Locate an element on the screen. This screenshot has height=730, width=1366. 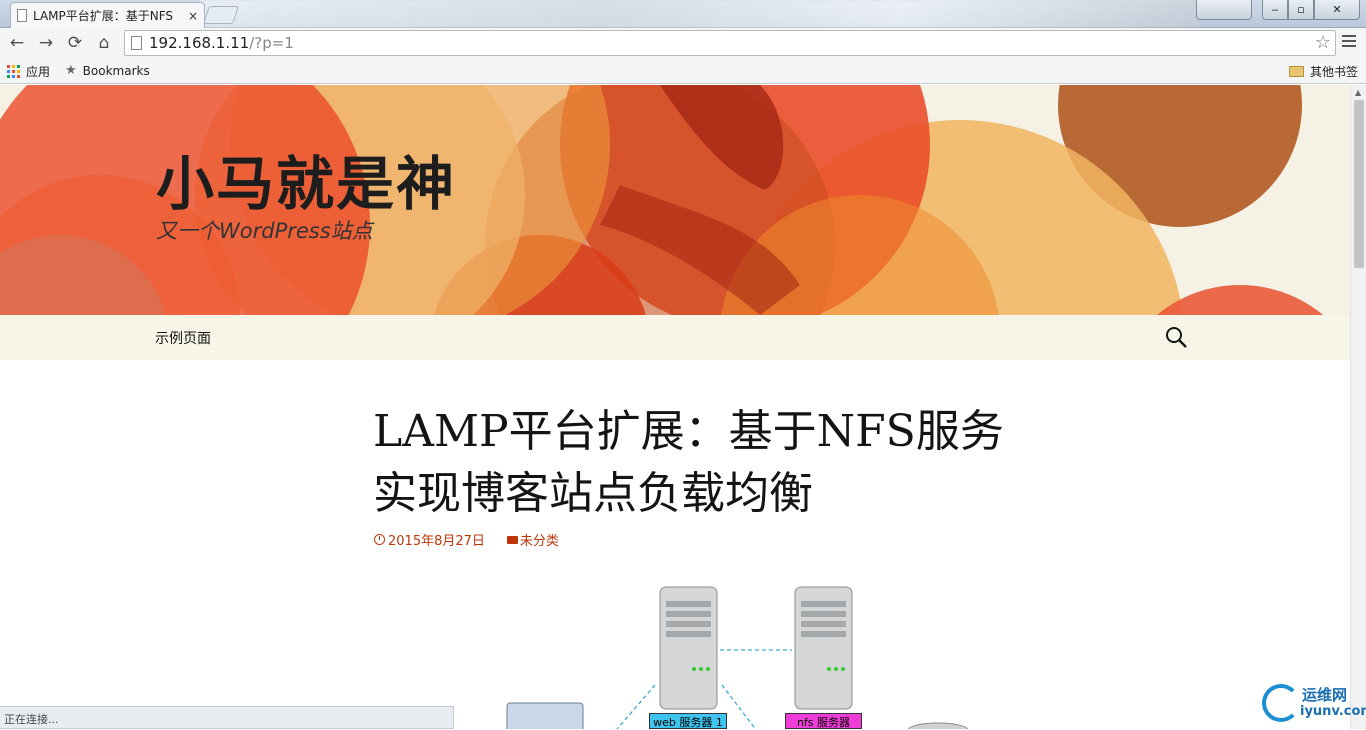
site-title: 小马就是神 is located at coordinates (306, 179).